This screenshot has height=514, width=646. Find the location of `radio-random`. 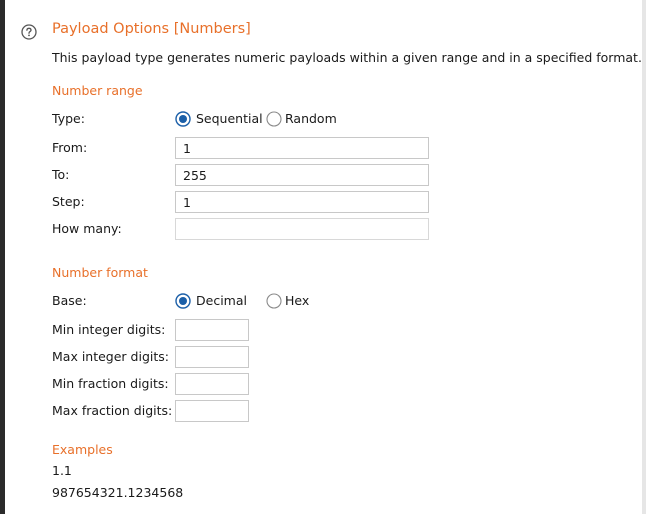

radio-random is located at coordinates (274, 119).